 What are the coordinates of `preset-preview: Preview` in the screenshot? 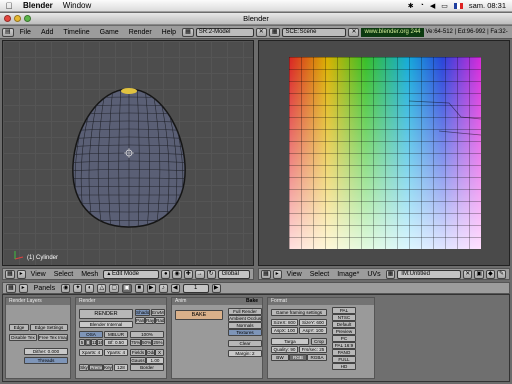 It's located at (344, 331).